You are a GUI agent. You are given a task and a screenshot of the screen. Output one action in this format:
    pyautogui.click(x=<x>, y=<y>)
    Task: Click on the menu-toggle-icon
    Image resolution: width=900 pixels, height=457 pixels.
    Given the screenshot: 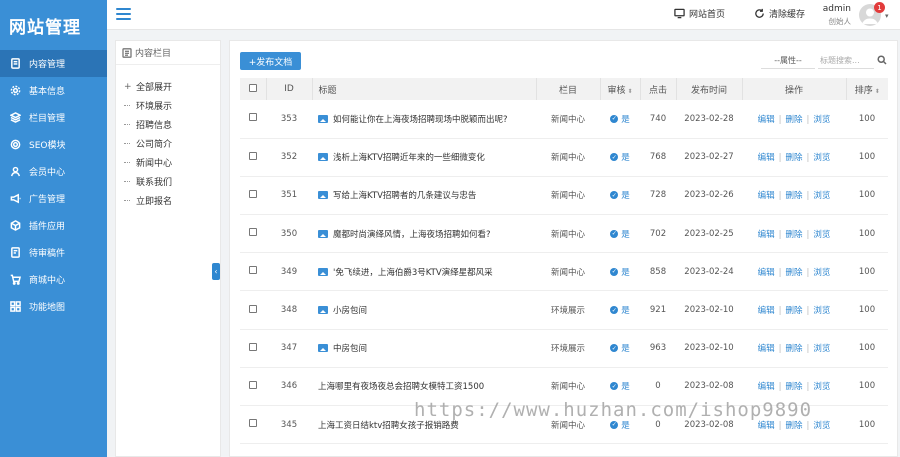 What is the action you would take?
    pyautogui.click(x=123, y=14)
    